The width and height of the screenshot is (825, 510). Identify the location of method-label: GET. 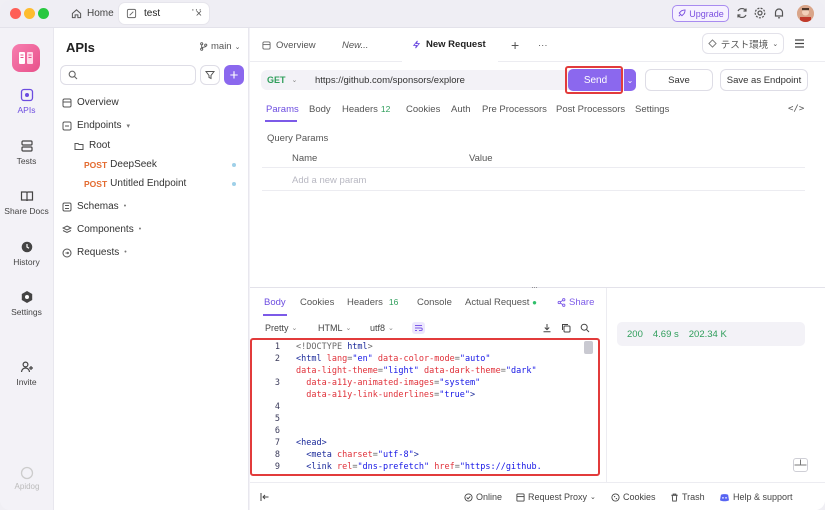
(276, 80).